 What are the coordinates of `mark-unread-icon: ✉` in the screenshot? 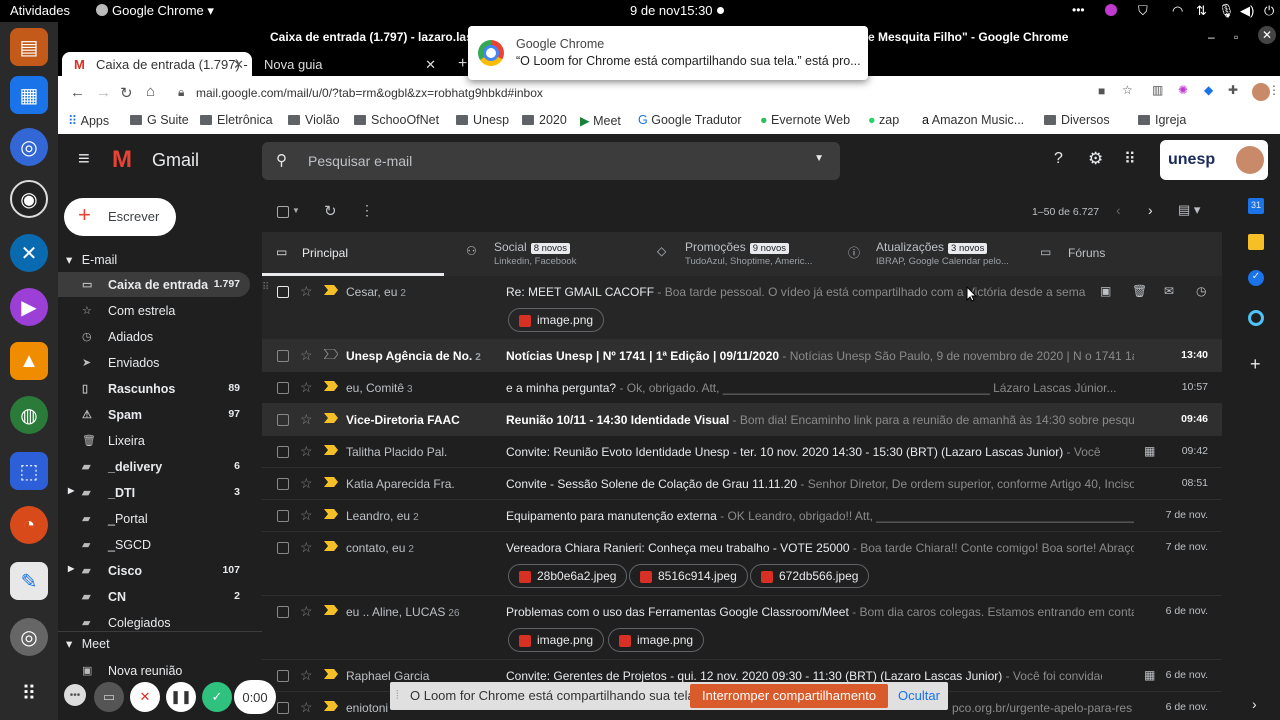 It's located at (1169, 291).